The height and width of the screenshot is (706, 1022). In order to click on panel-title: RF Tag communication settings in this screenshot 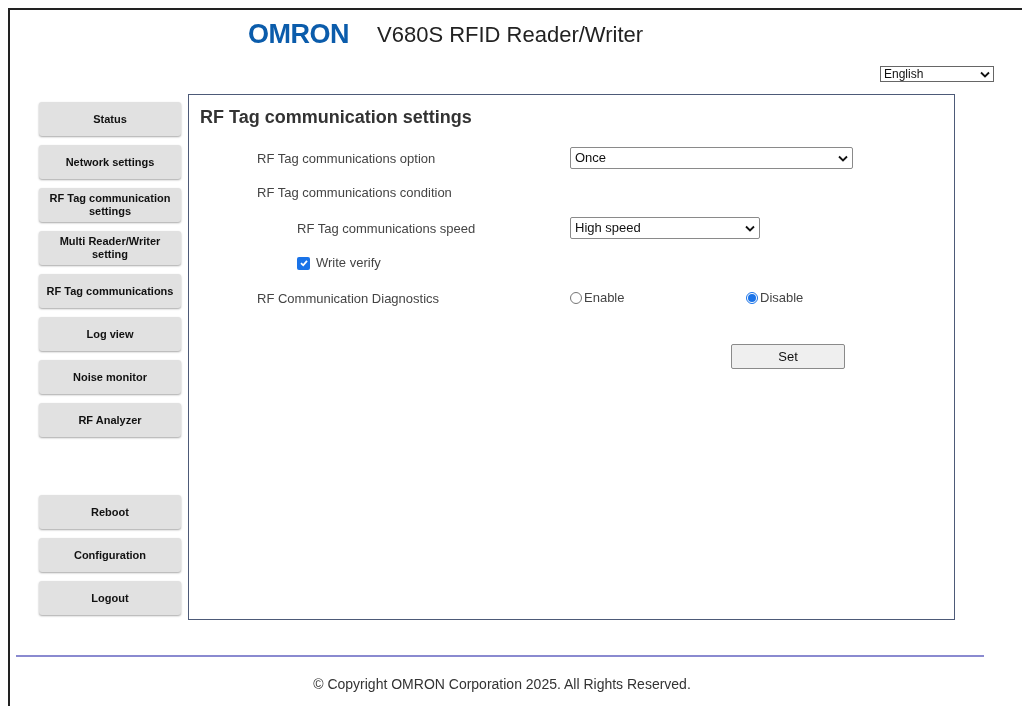, I will do `click(336, 117)`.